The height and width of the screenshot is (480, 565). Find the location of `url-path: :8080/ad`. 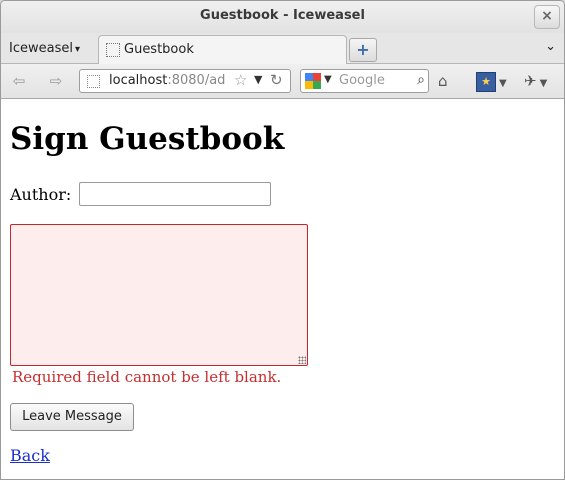

url-path: :8080/ad is located at coordinates (196, 80).